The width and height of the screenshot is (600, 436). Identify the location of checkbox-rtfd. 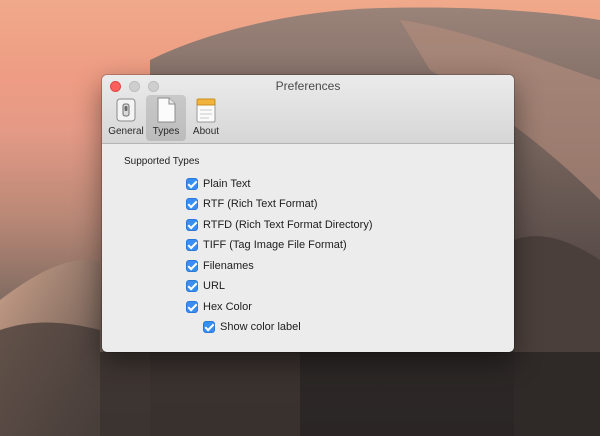
(192, 225).